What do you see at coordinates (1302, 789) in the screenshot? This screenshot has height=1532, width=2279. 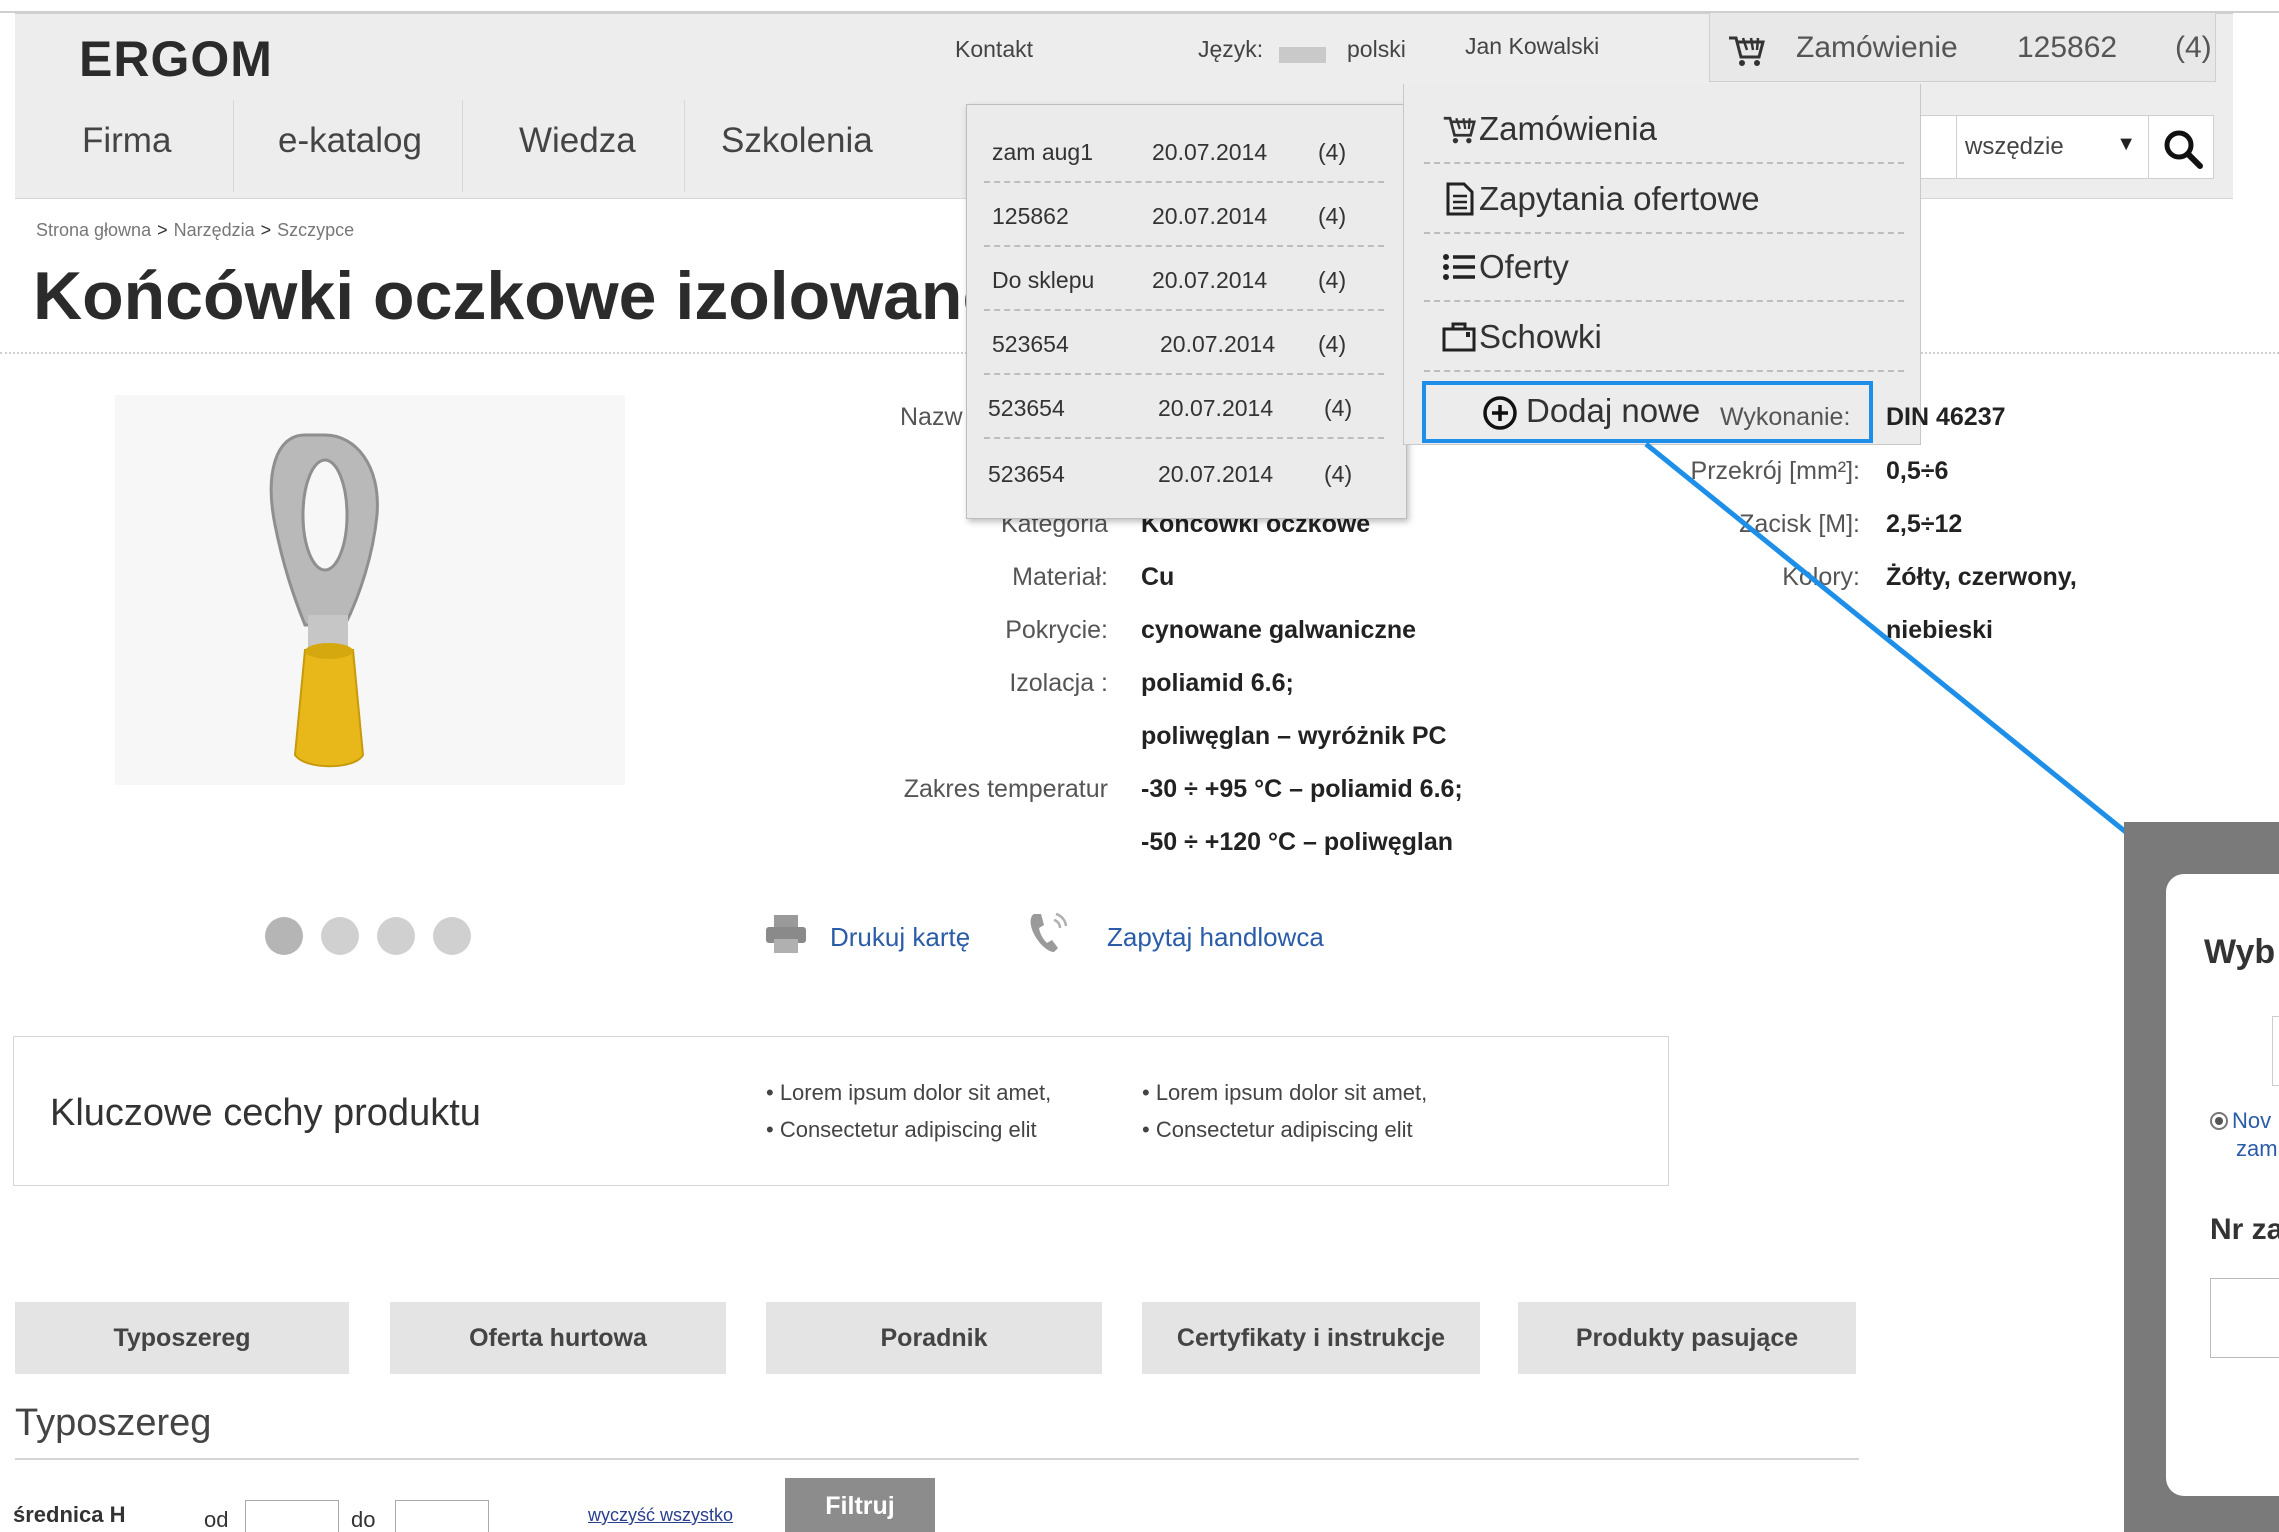 I see `spec-value: -30 ÷ +95 °C – poliamid 6.6;` at bounding box center [1302, 789].